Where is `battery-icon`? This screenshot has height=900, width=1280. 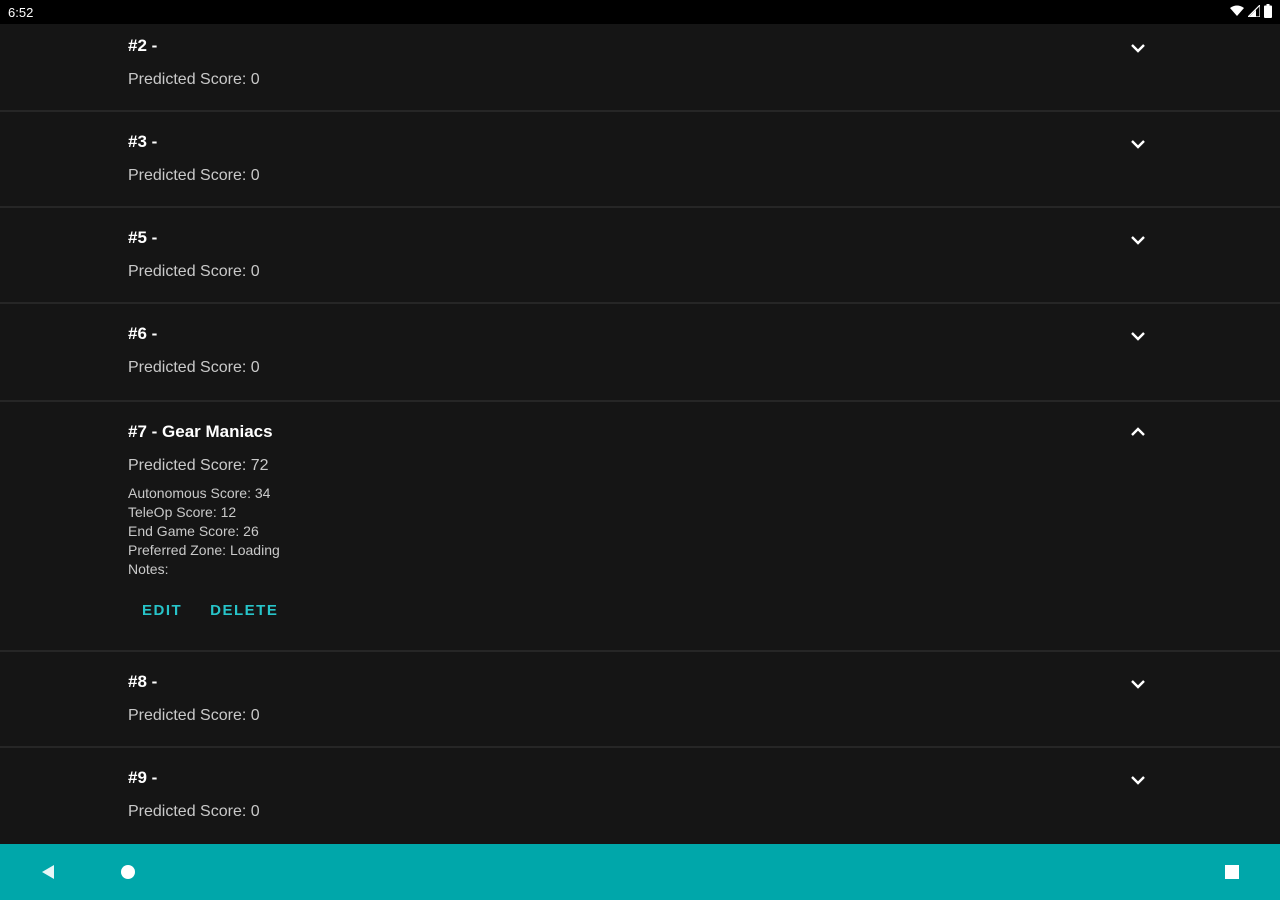 battery-icon is located at coordinates (1268, 11).